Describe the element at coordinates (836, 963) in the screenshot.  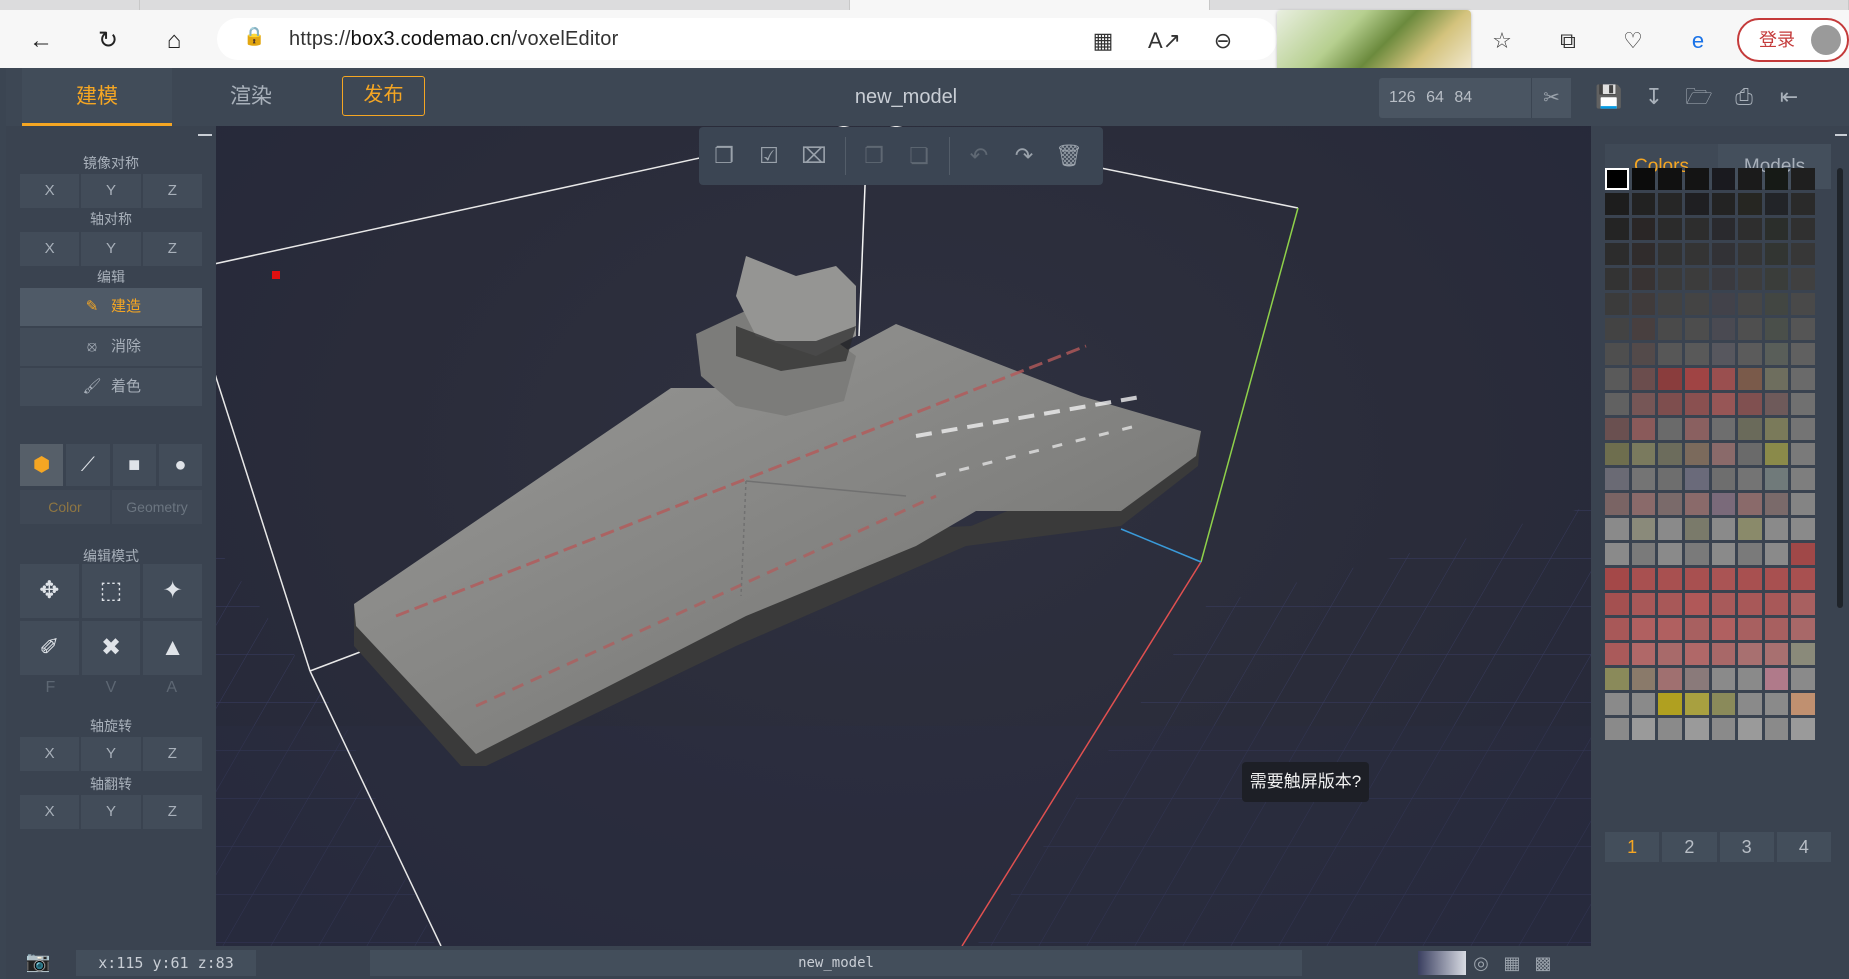
I see `model-name-field: new_model` at that location.